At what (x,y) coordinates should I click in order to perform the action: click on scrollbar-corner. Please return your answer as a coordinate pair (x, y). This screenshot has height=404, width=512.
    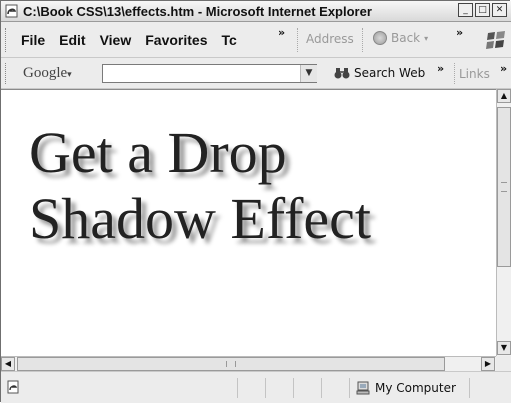
    Looking at the image, I should click on (503, 363).